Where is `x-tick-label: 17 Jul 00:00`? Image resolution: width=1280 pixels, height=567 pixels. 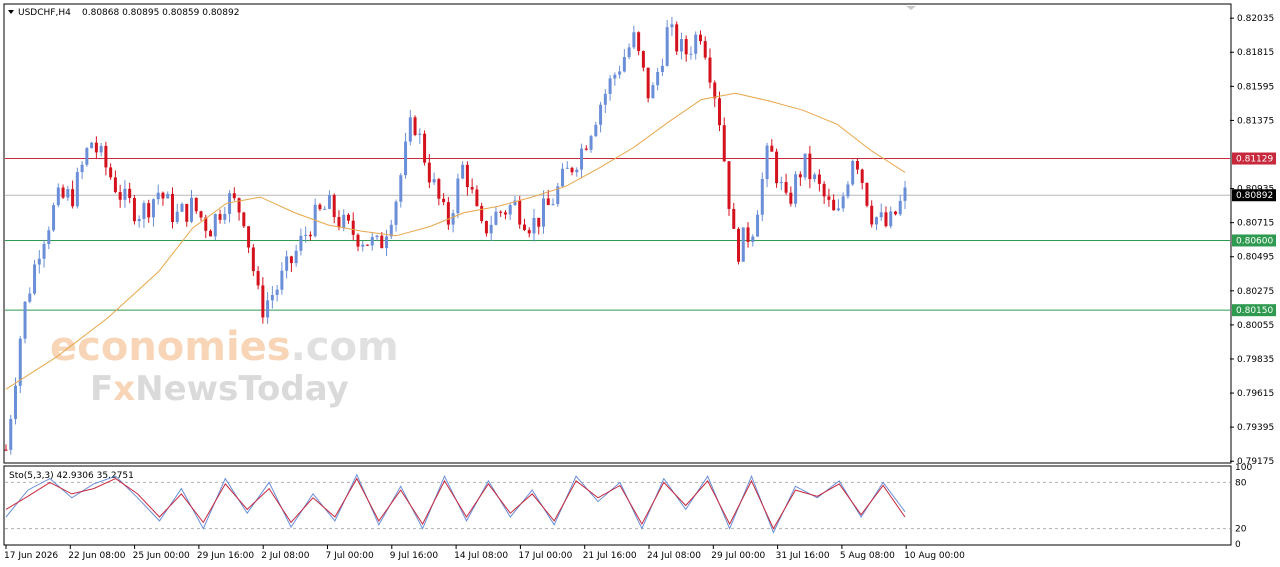
x-tick-label: 17 Jul 00:00 is located at coordinates (545, 556).